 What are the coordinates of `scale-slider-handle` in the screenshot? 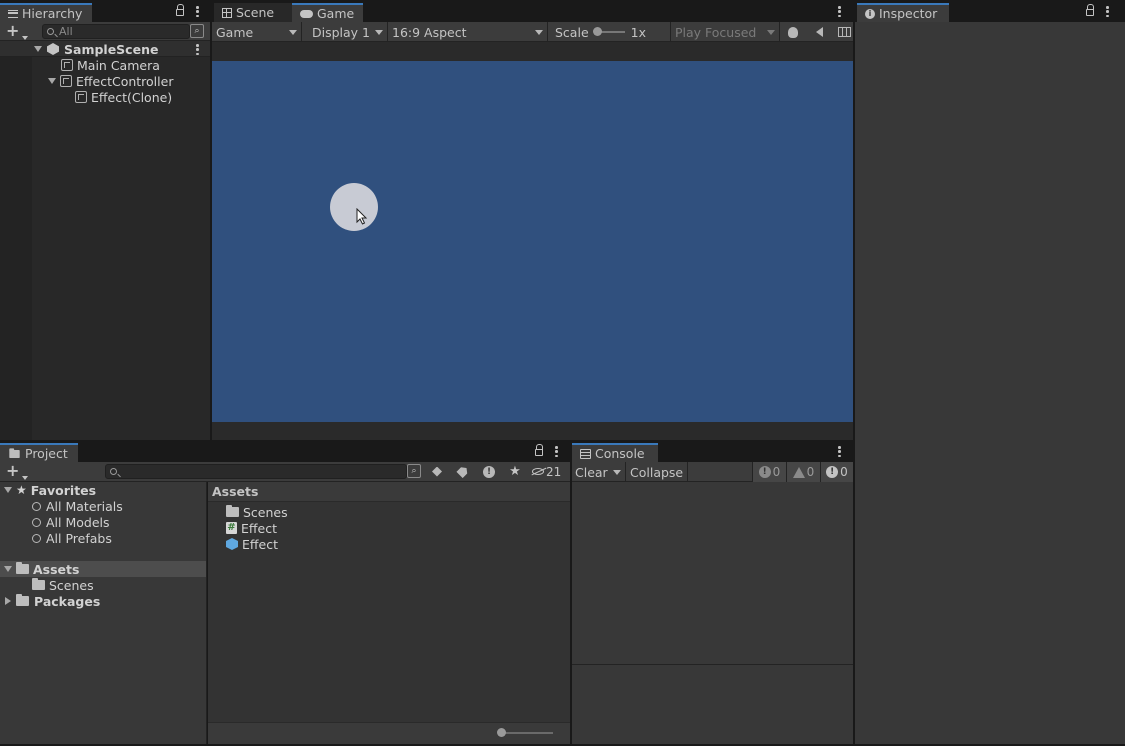 It's located at (597, 31).